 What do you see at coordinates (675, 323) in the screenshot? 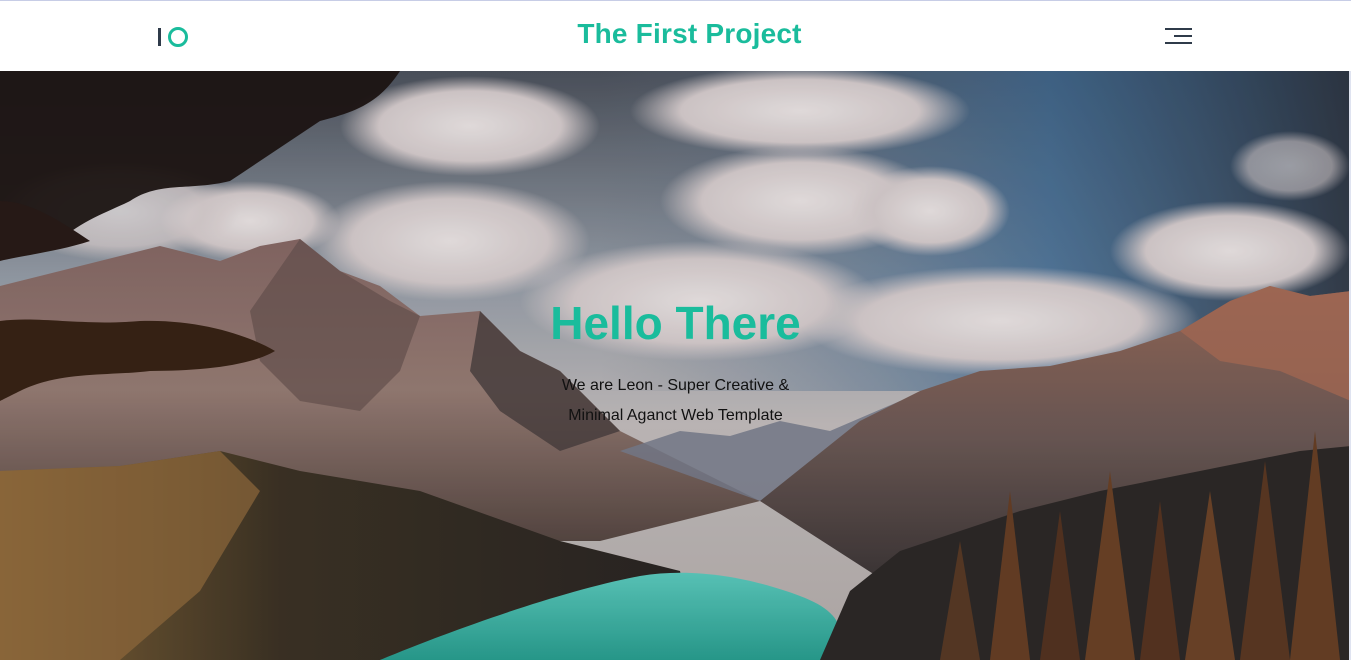
I see `hero-title: Hello There` at bounding box center [675, 323].